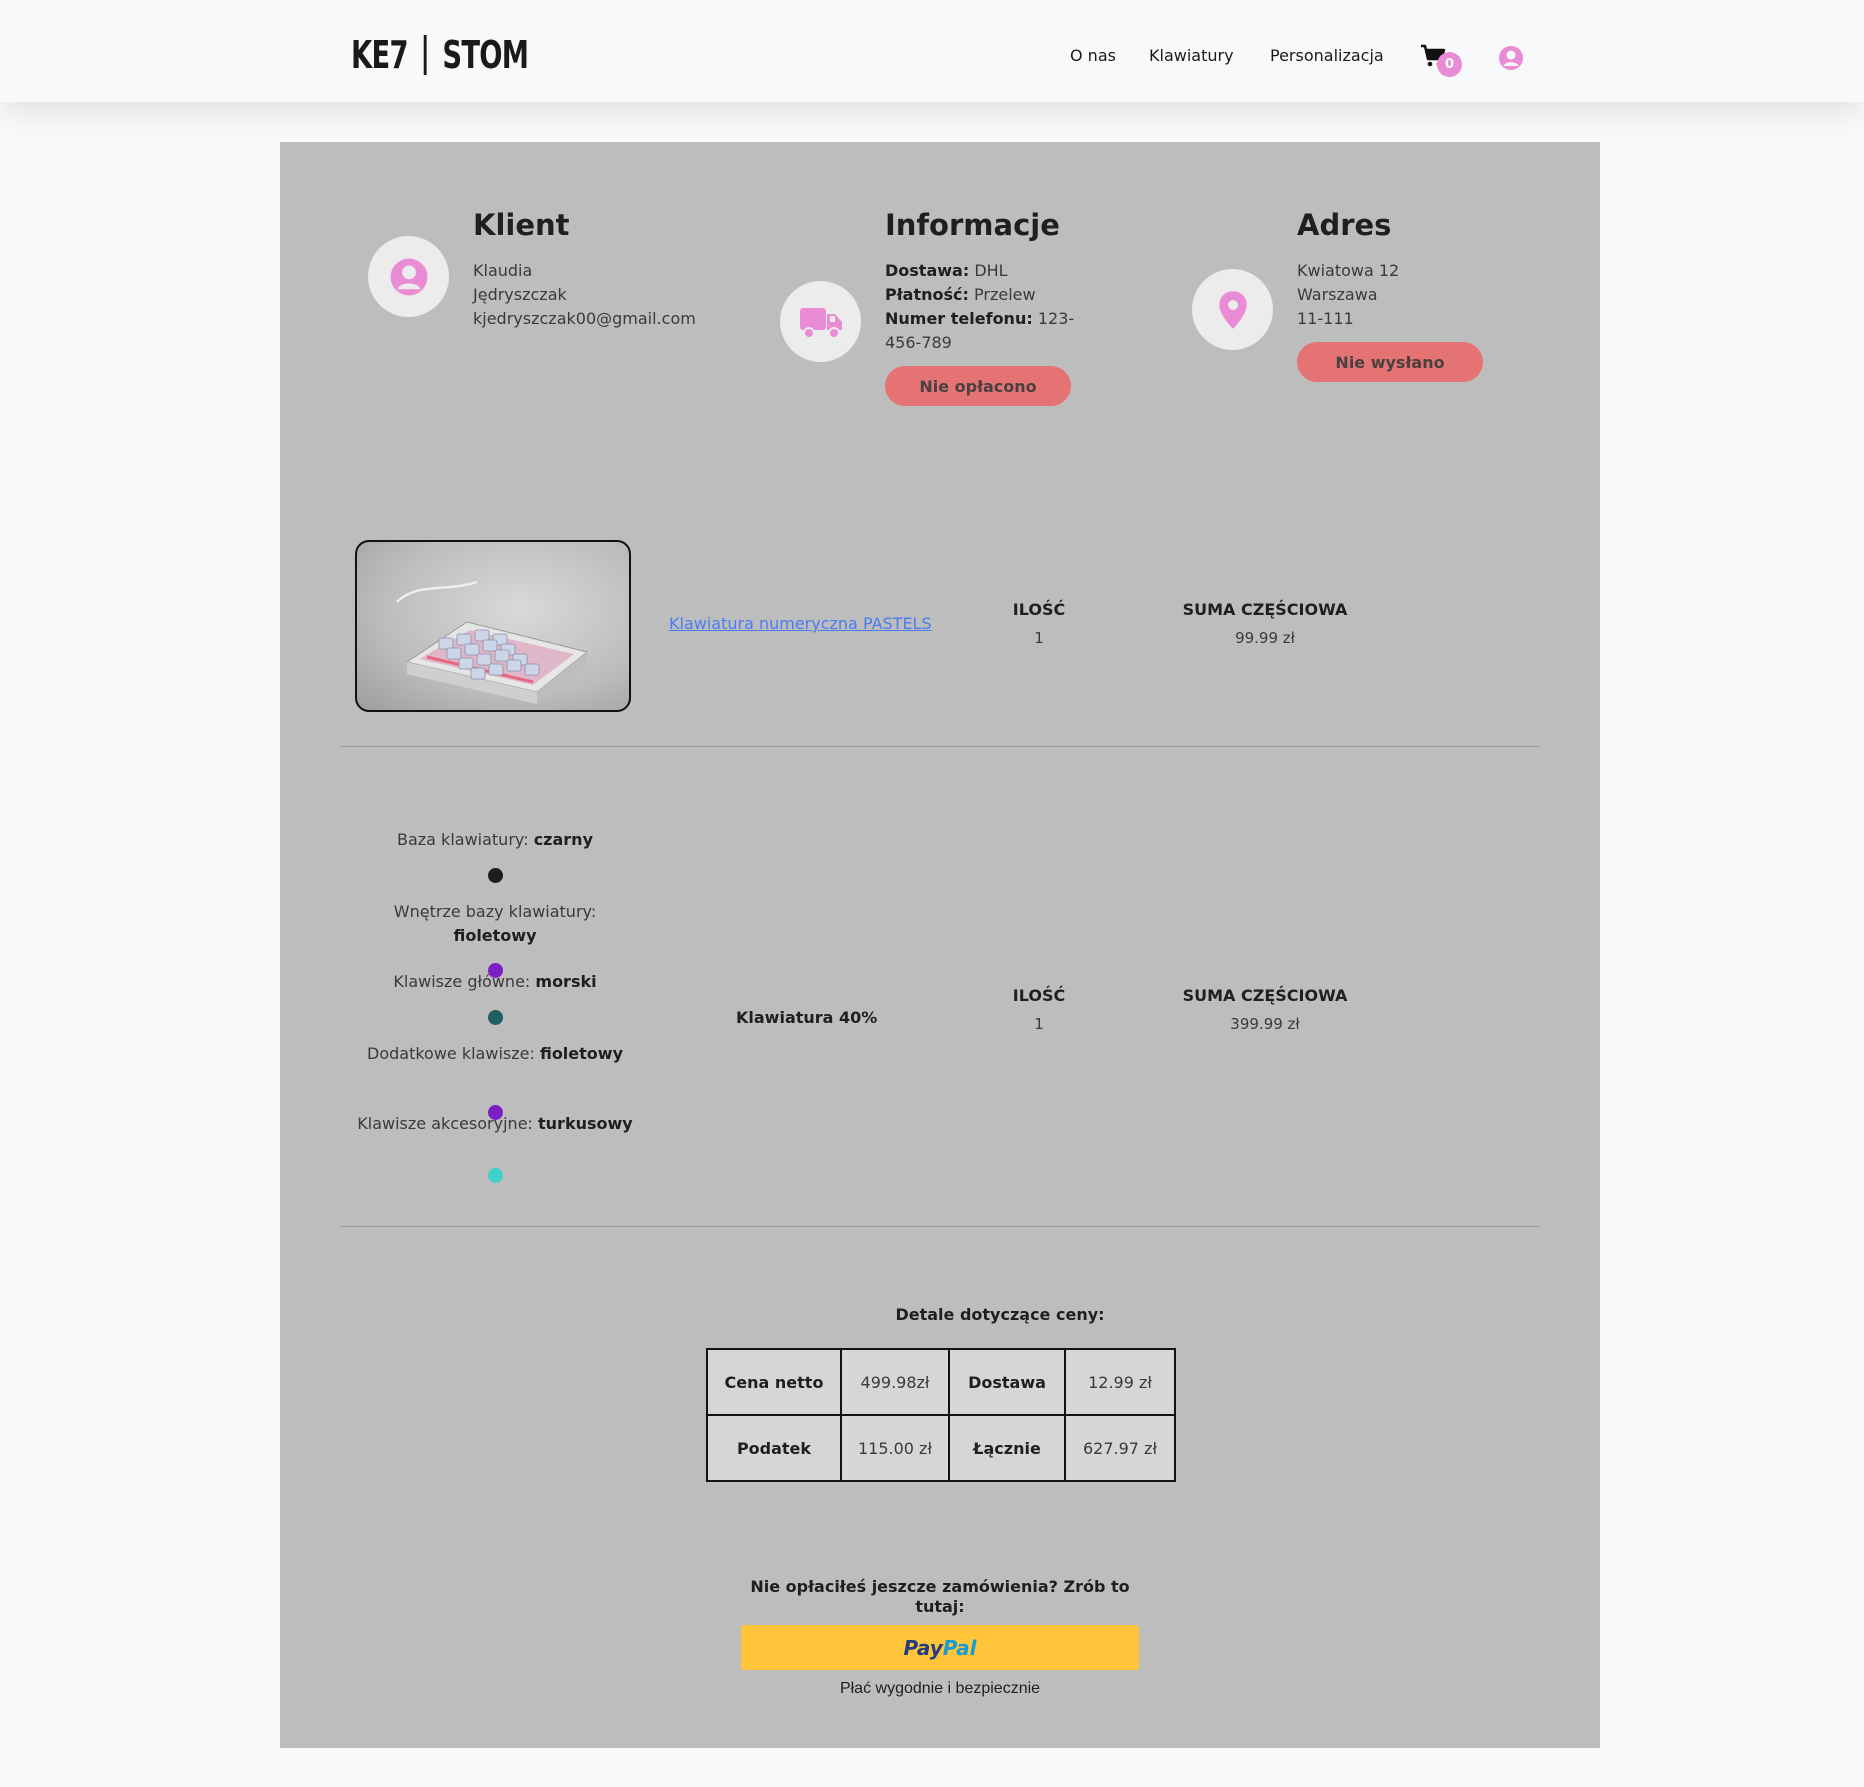 Image resolution: width=1864 pixels, height=1787 pixels. I want to click on nav-link-personalization: Personalizacja, so click(1327, 55).